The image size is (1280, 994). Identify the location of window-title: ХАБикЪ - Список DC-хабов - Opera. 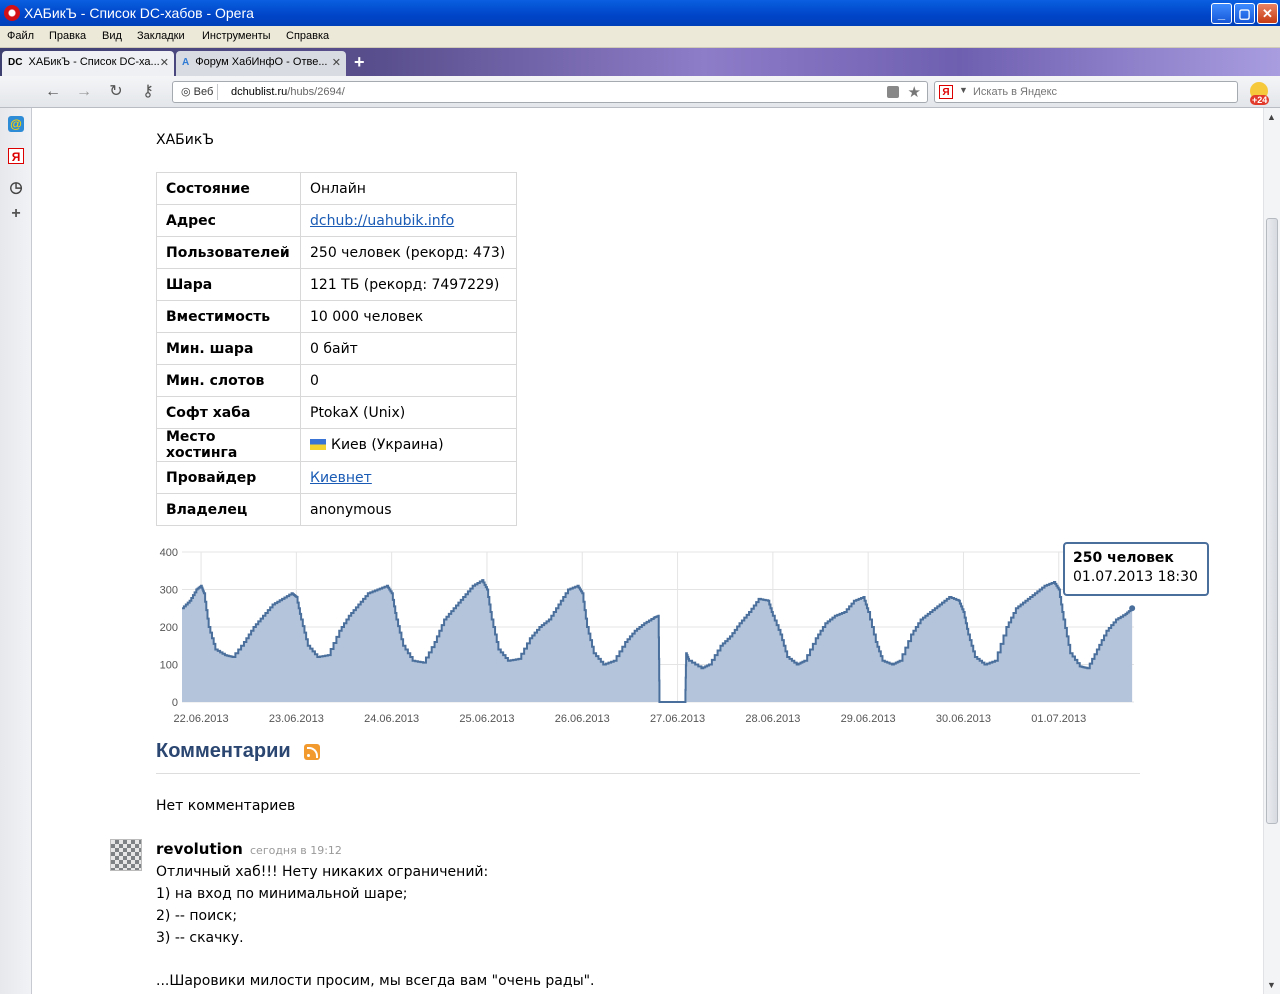
(139, 13).